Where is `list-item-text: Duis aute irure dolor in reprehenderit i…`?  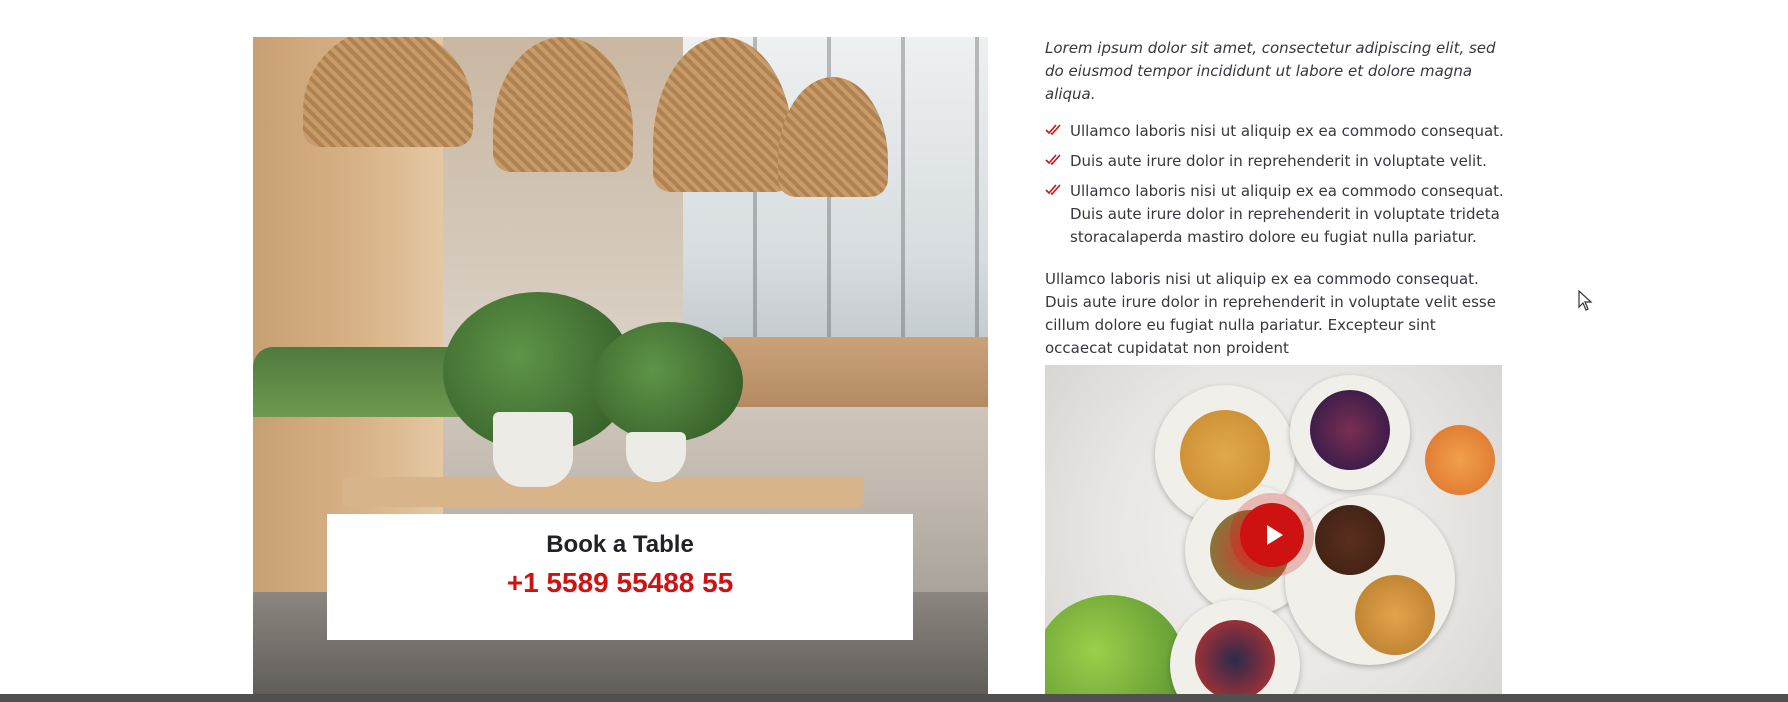 list-item-text: Duis aute irure dolor in reprehenderit i… is located at coordinates (1278, 161).